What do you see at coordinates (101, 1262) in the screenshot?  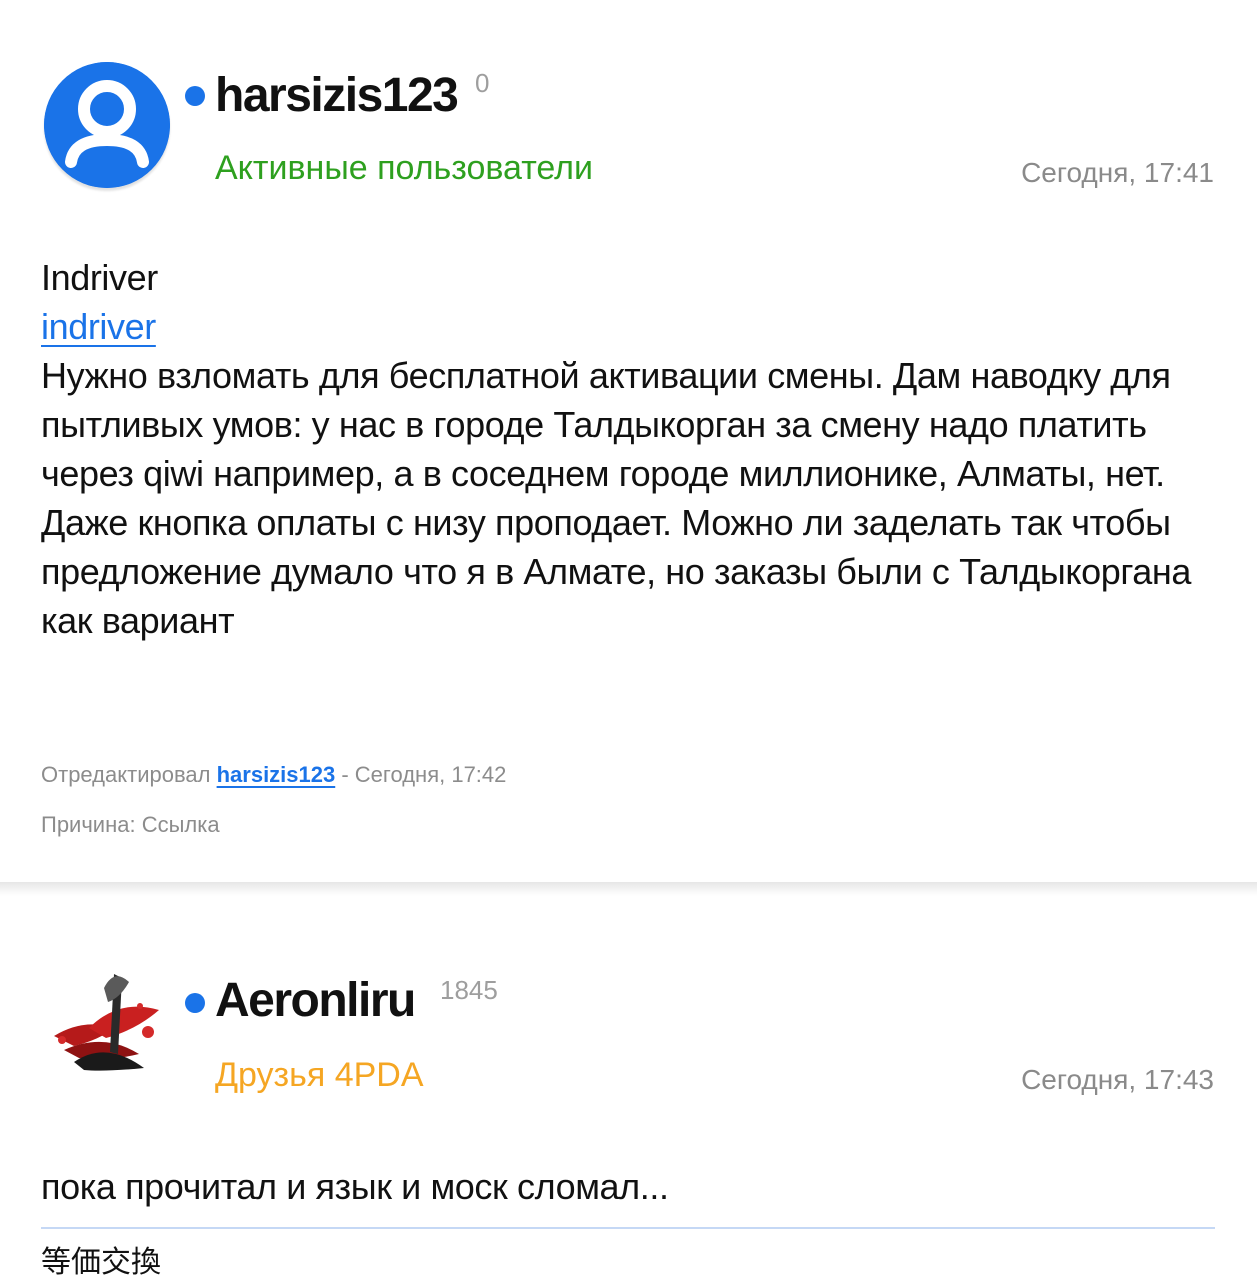 I see `signature-text: 等価交換` at bounding box center [101, 1262].